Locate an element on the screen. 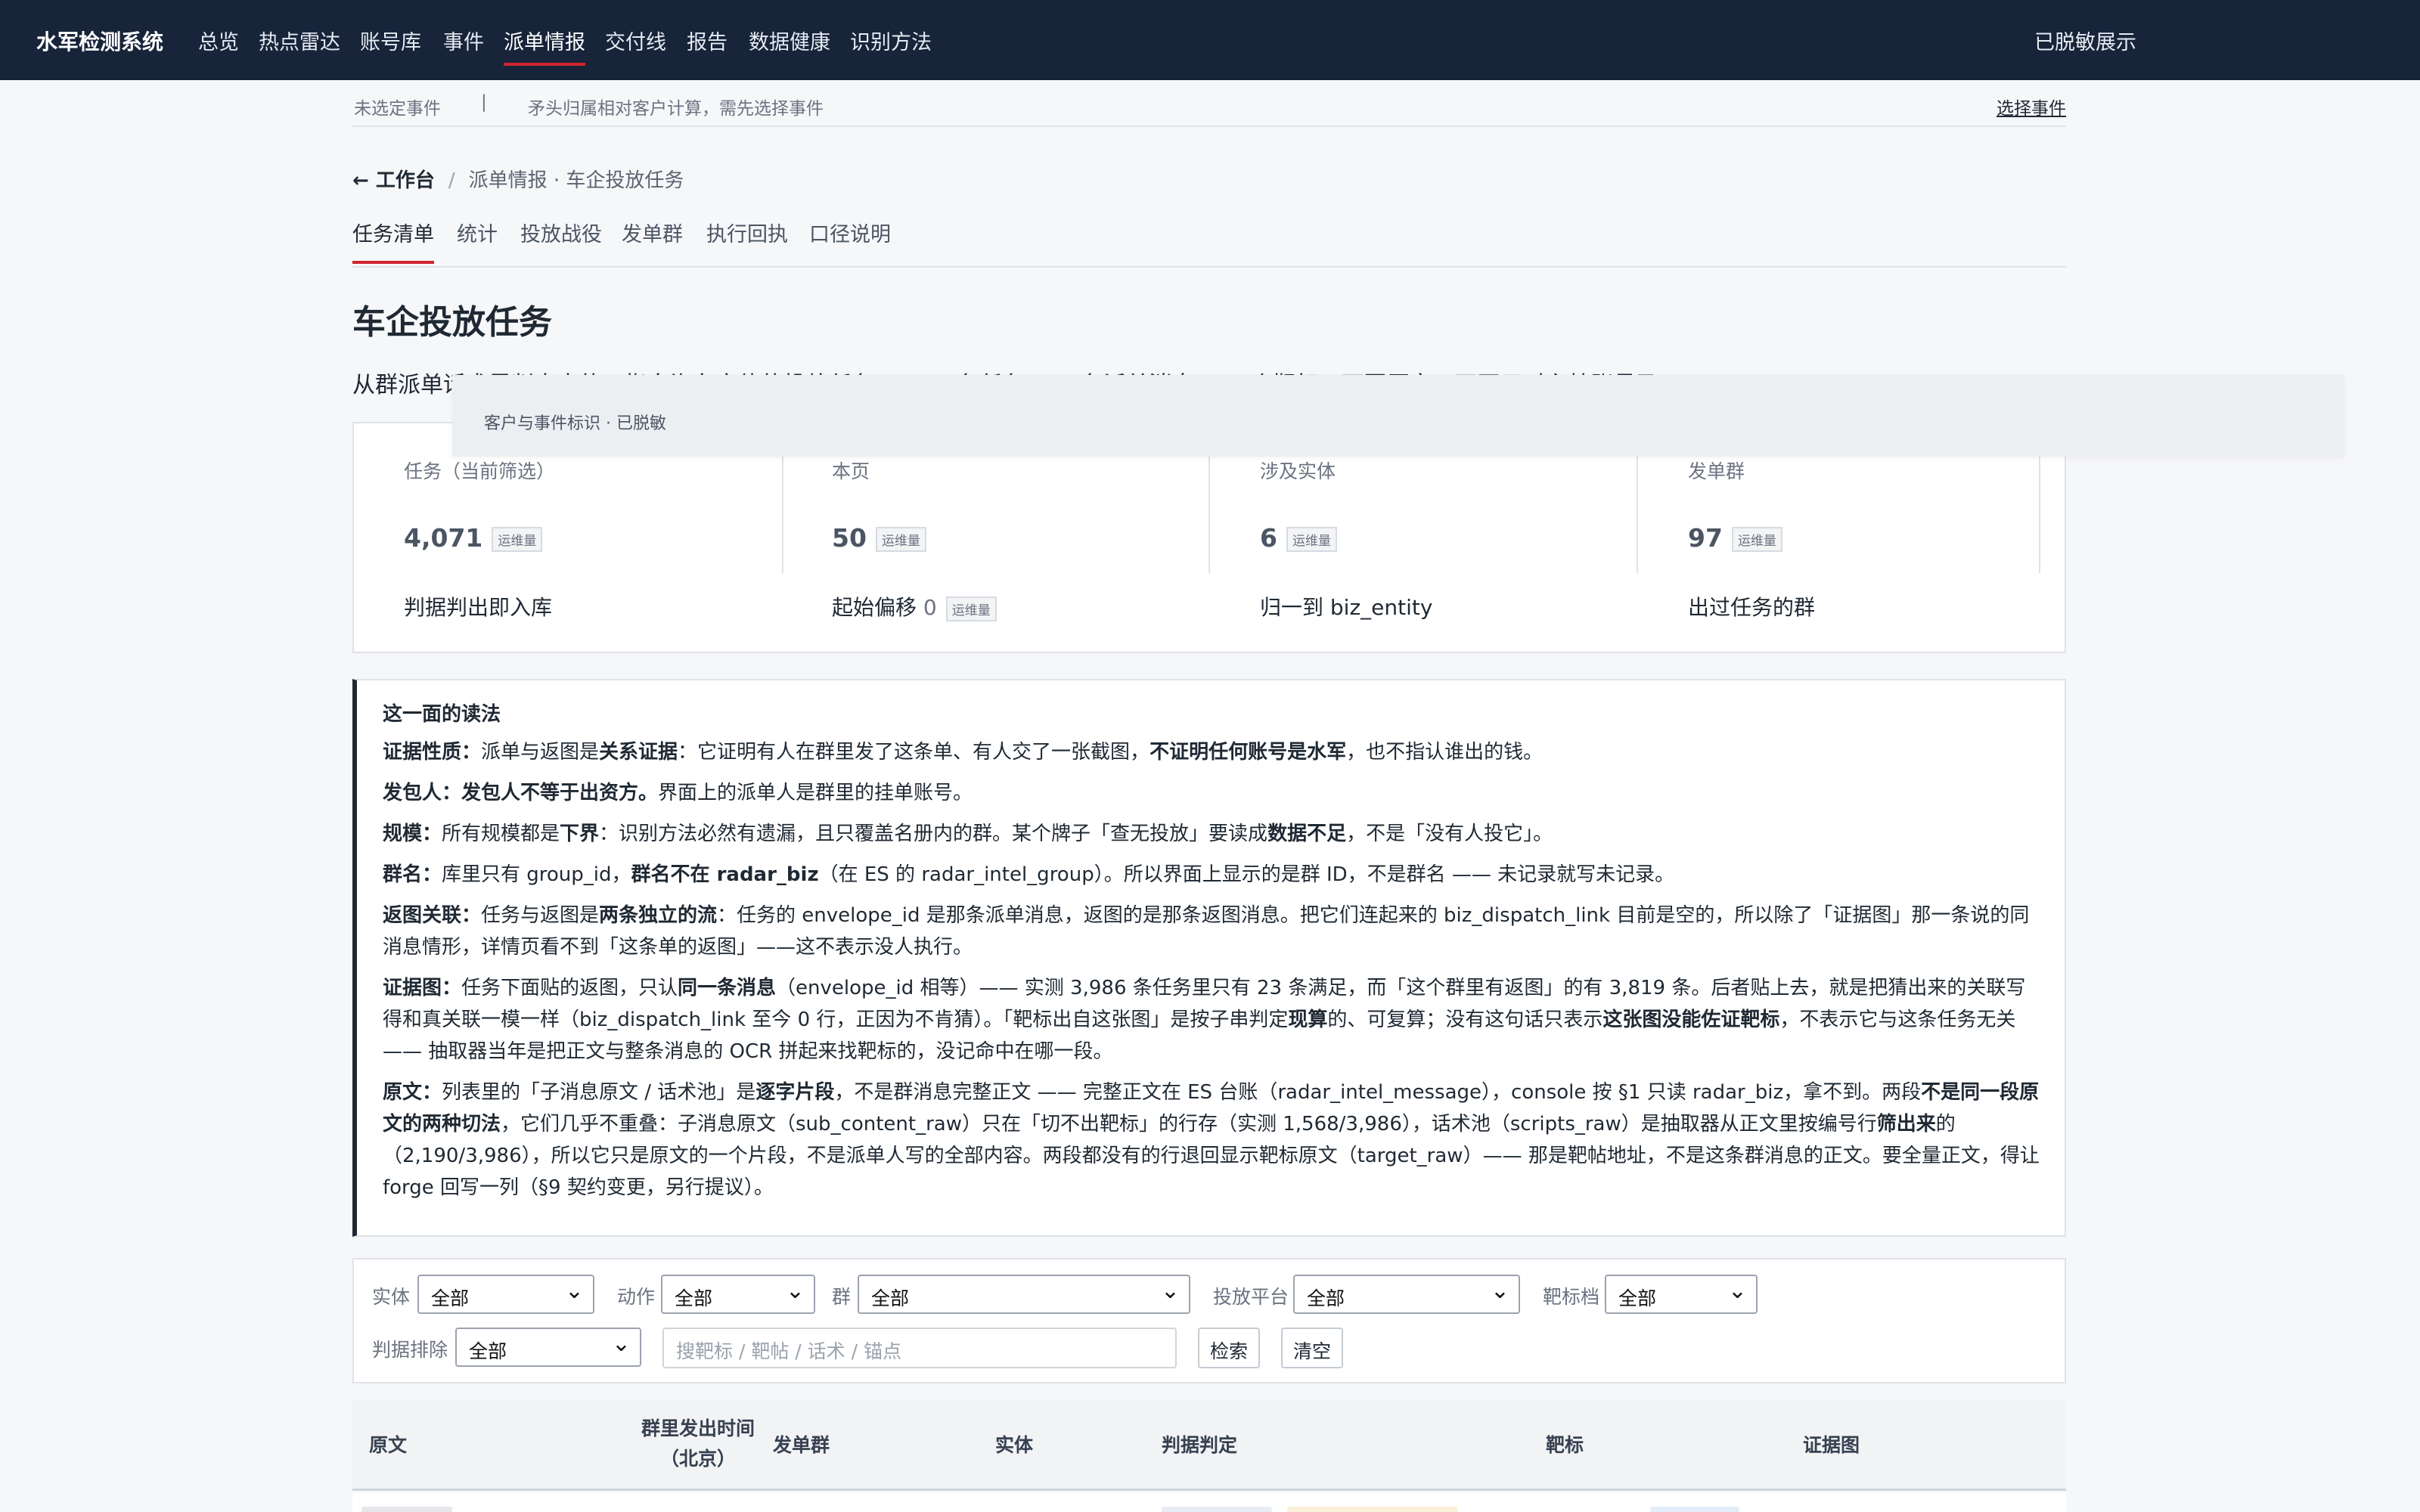 The width and height of the screenshot is (2420, 1512). stat-value: 50 运维量 is located at coordinates (879, 538).